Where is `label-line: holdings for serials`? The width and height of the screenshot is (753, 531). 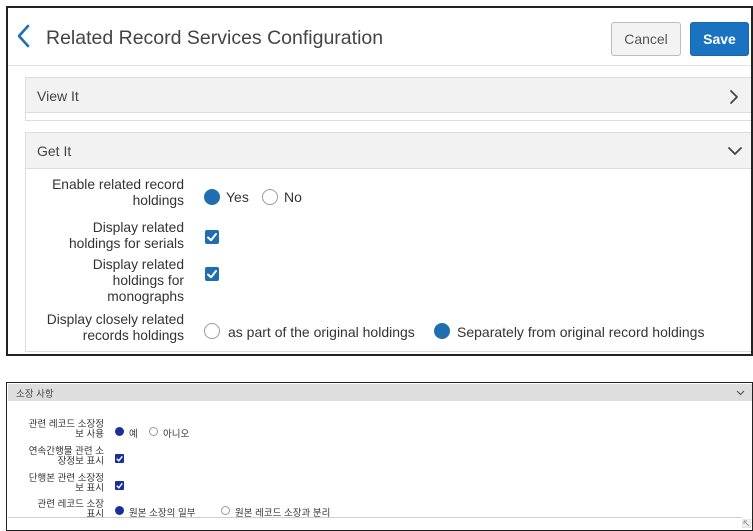 label-line: holdings for serials is located at coordinates (126, 243).